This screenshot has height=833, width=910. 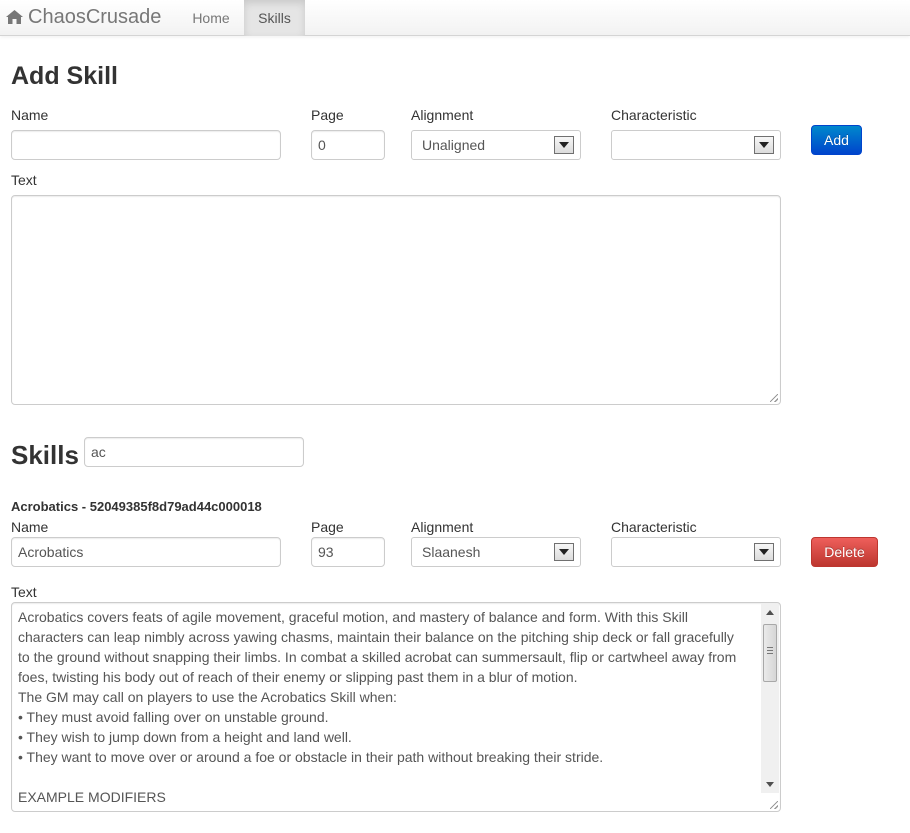 I want to click on name-label: Name, so click(x=30, y=115).